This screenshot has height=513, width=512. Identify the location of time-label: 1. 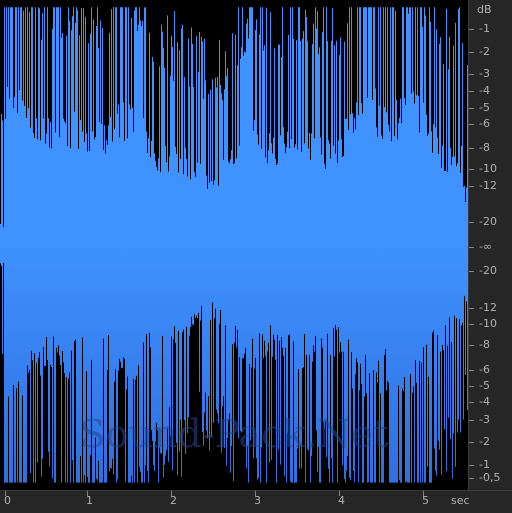
(89, 500).